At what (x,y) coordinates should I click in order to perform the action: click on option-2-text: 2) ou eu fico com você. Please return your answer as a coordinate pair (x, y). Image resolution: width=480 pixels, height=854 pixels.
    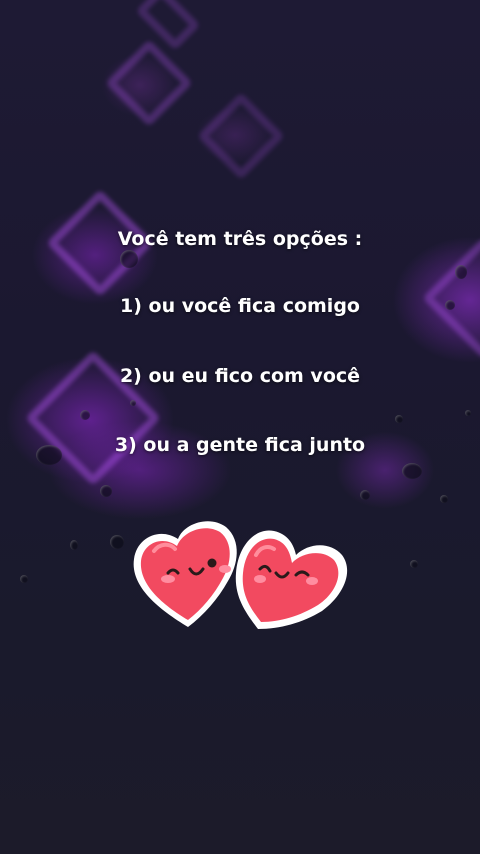
    Looking at the image, I should click on (240, 376).